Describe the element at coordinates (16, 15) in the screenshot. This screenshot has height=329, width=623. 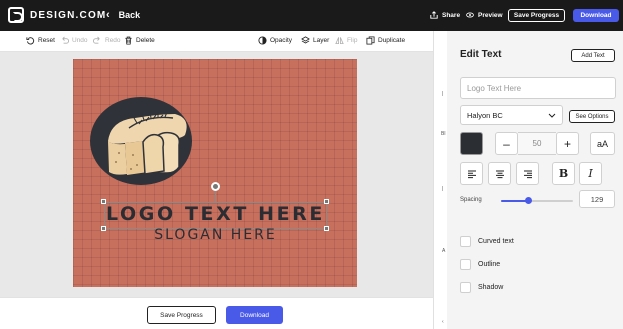
I see `brand-mark-icon` at that location.